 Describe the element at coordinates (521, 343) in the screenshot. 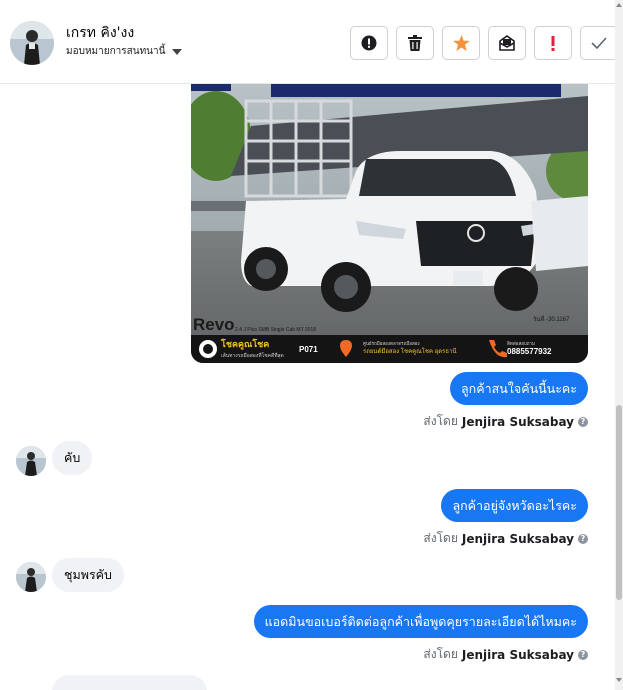

I see `contact-label: ติดต่อสอบถาม` at that location.